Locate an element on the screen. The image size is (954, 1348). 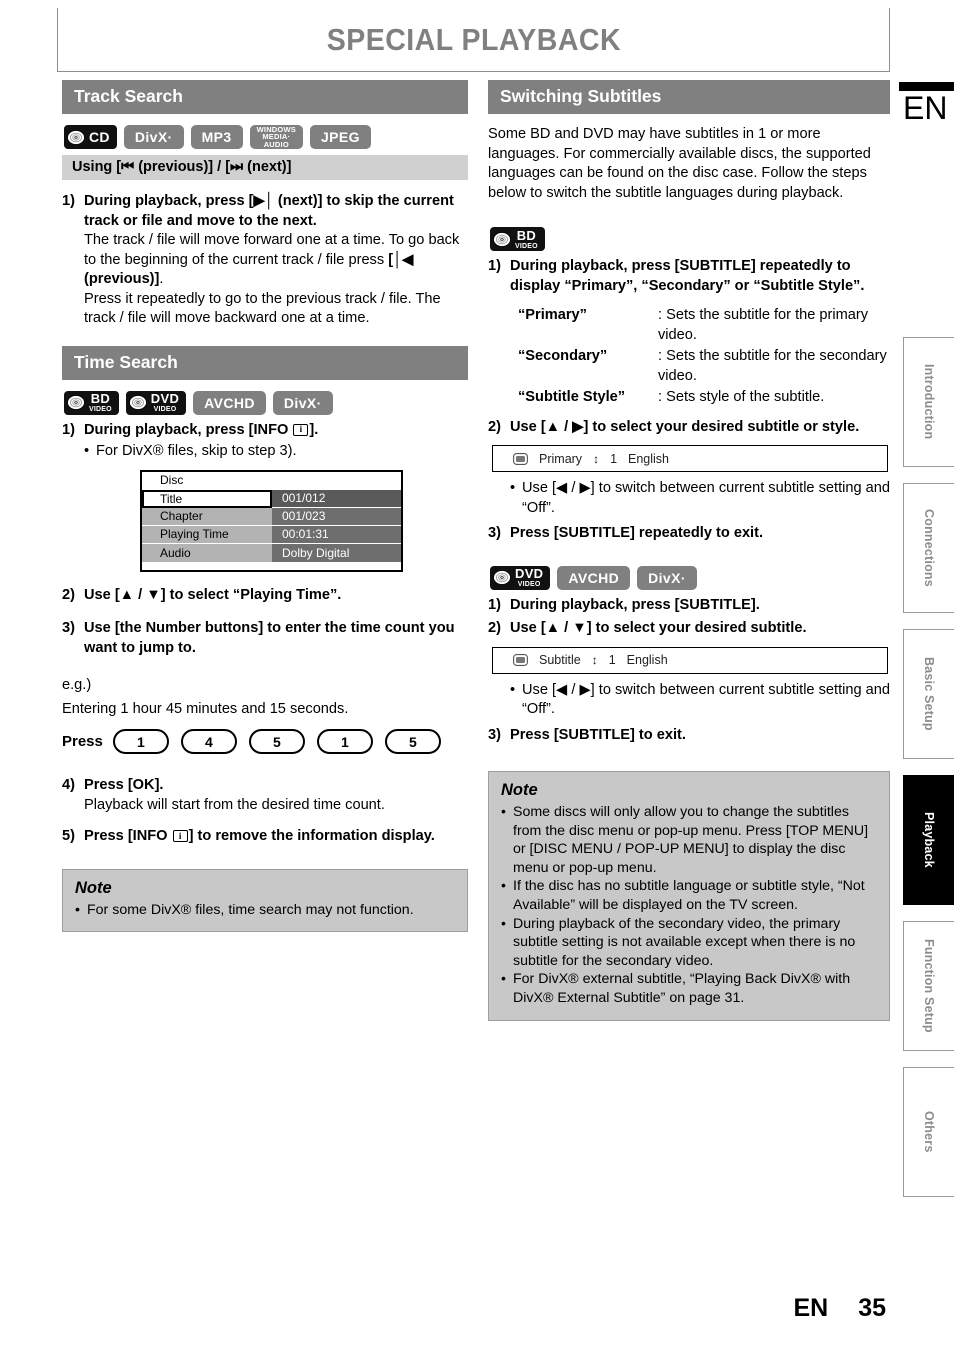
side-tab-label: Playback is located at coordinates (929, 840).